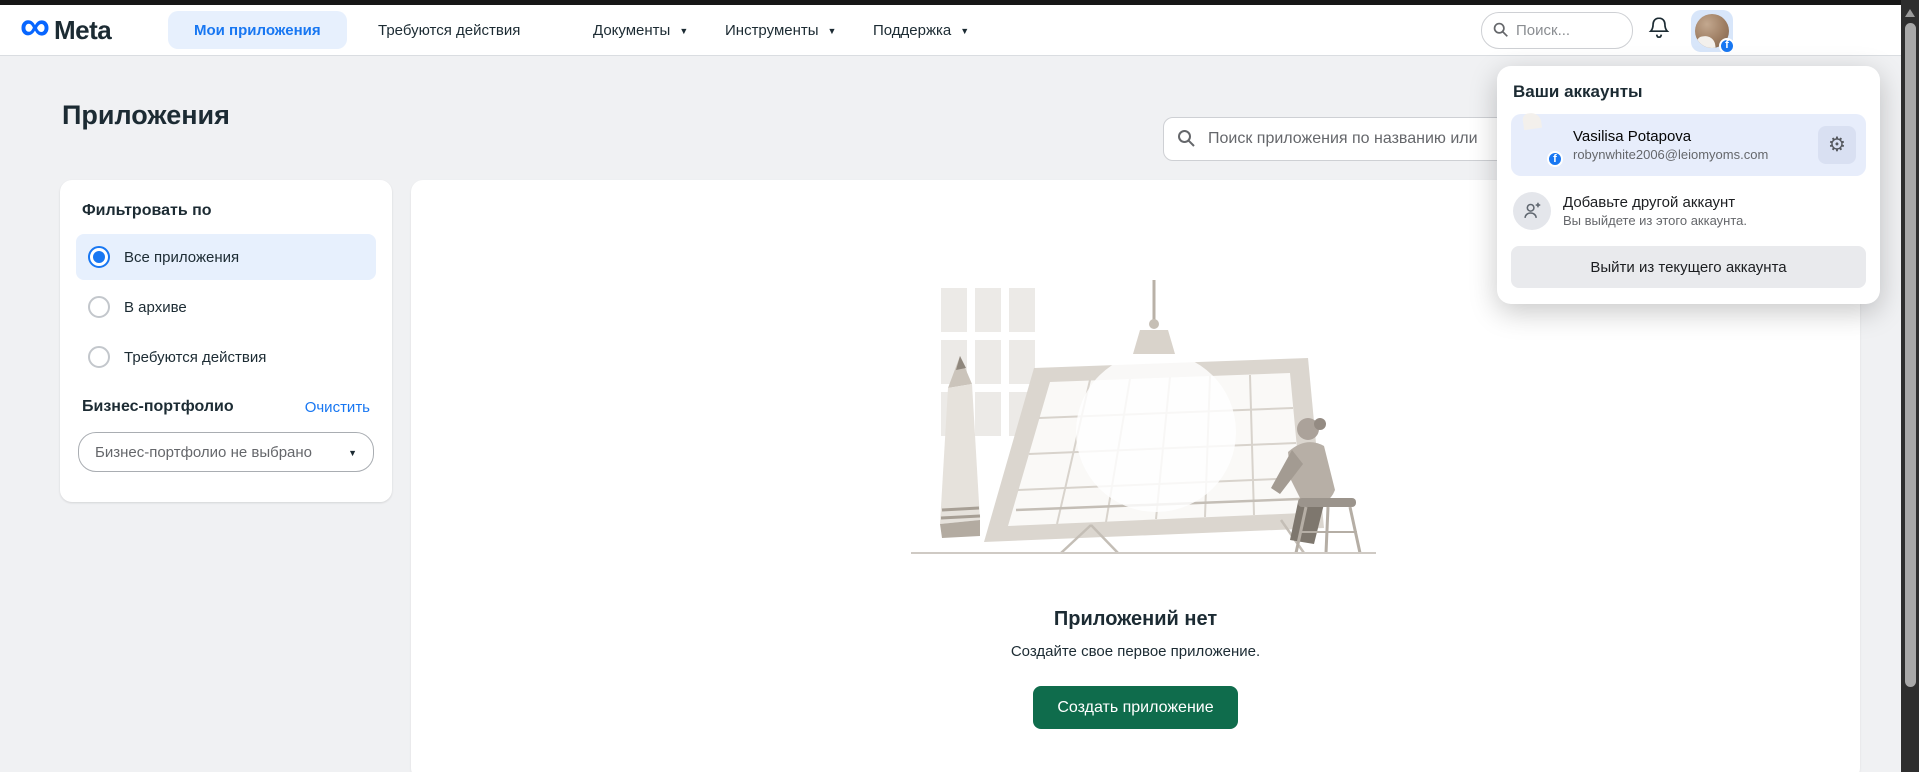 The image size is (1919, 772). I want to click on account-name: Vasilisa Potapova, so click(1632, 136).